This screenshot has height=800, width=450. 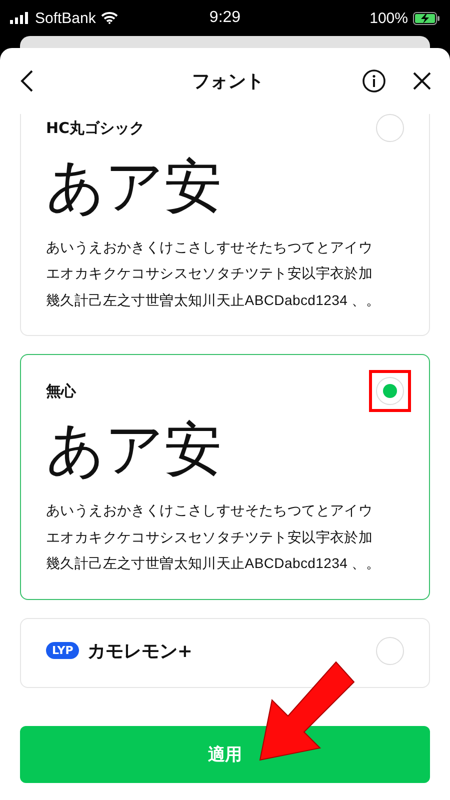 I want to click on font-name: HC丸ゴシック, so click(x=95, y=128).